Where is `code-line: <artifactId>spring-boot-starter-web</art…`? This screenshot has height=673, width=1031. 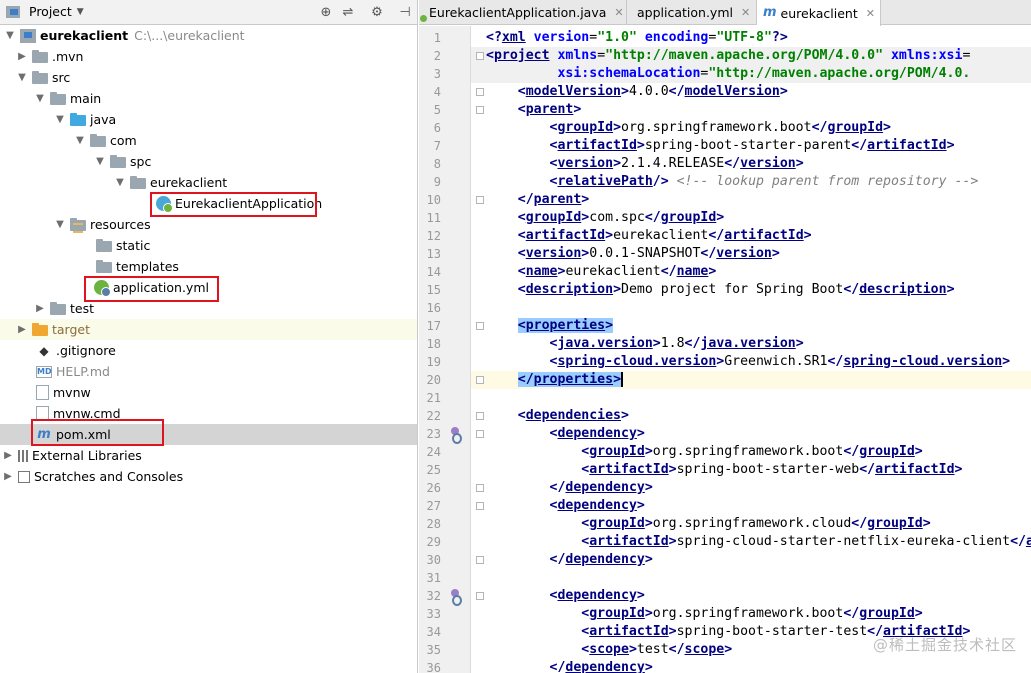 code-line: <artifactId>spring-boot-starter-web</art… is located at coordinates (724, 470).